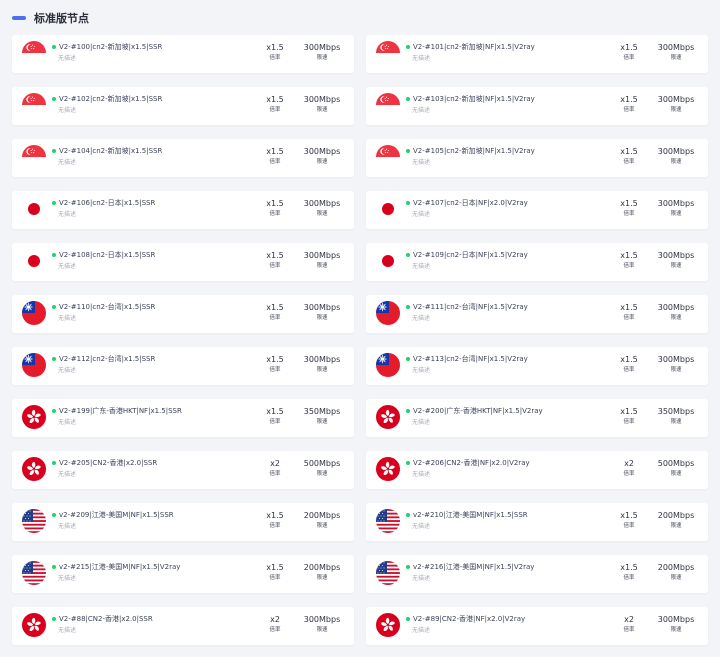  I want to click on node-name-text: V2-#102|cn2-新加坡|x1.5|SSR, so click(111, 99).